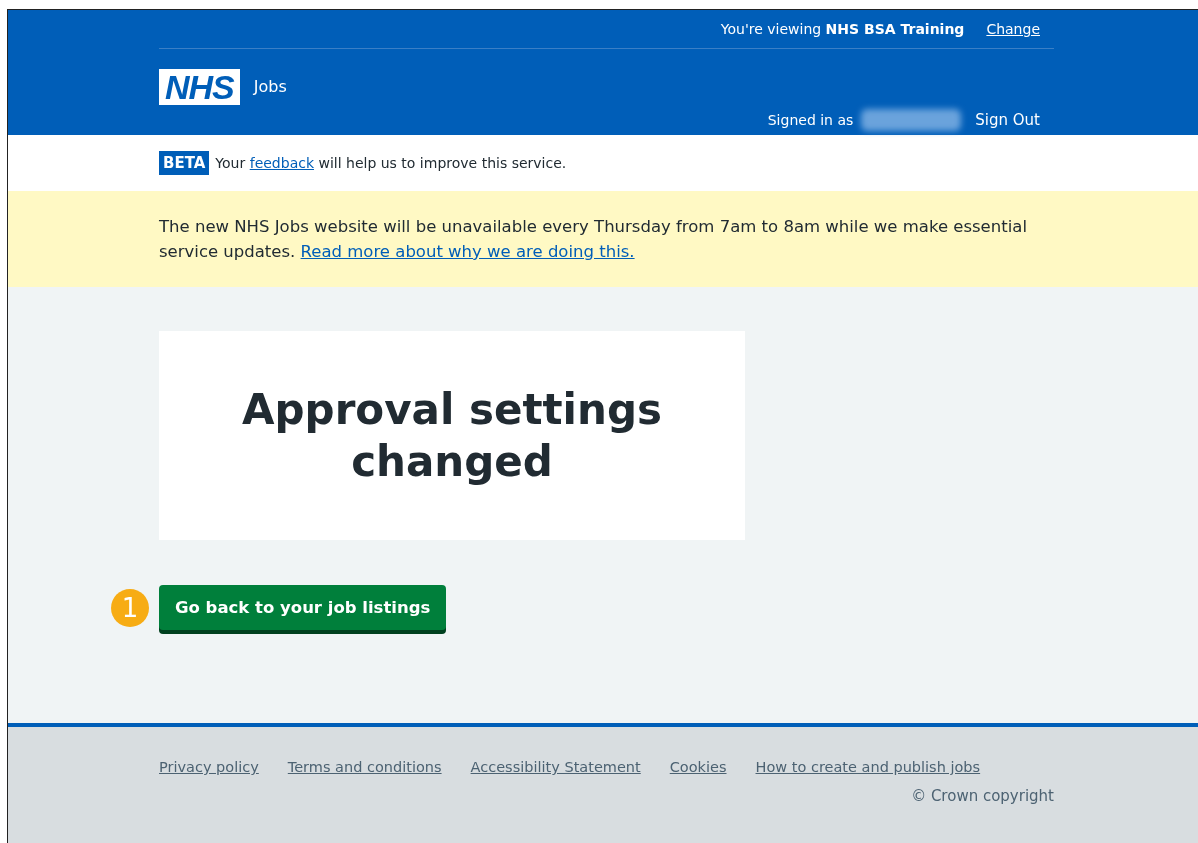  Describe the element at coordinates (209, 767) in the screenshot. I see `footer-link: Privacy policy` at that location.